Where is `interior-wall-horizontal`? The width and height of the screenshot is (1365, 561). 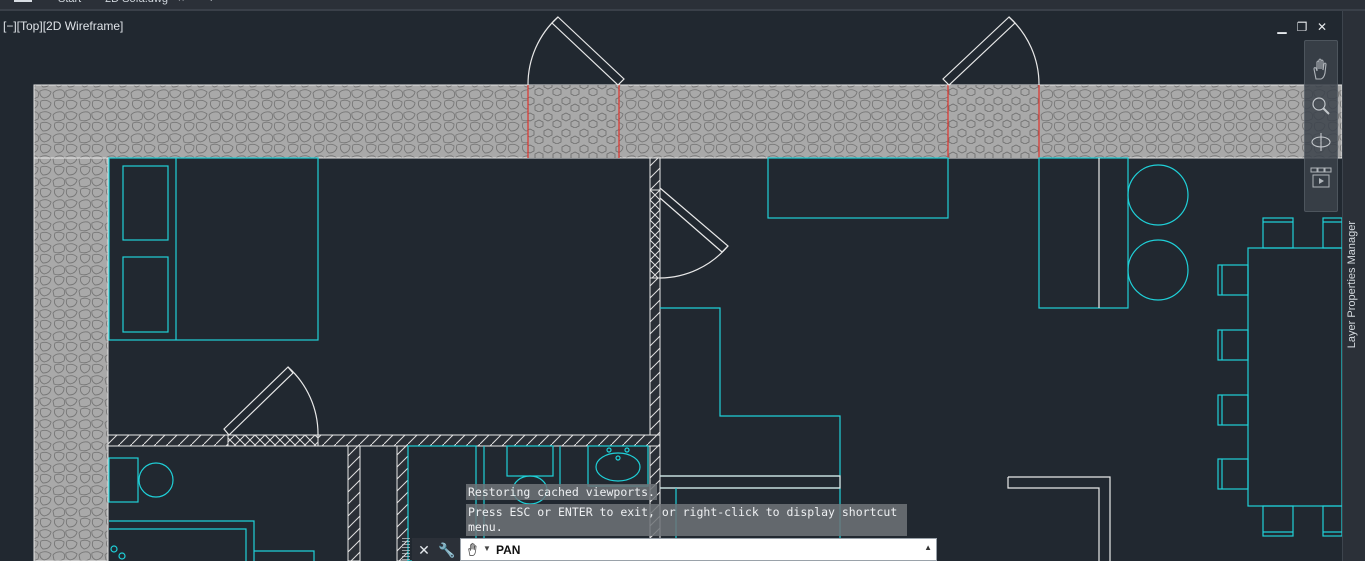 interior-wall-horizontal is located at coordinates (384, 440).